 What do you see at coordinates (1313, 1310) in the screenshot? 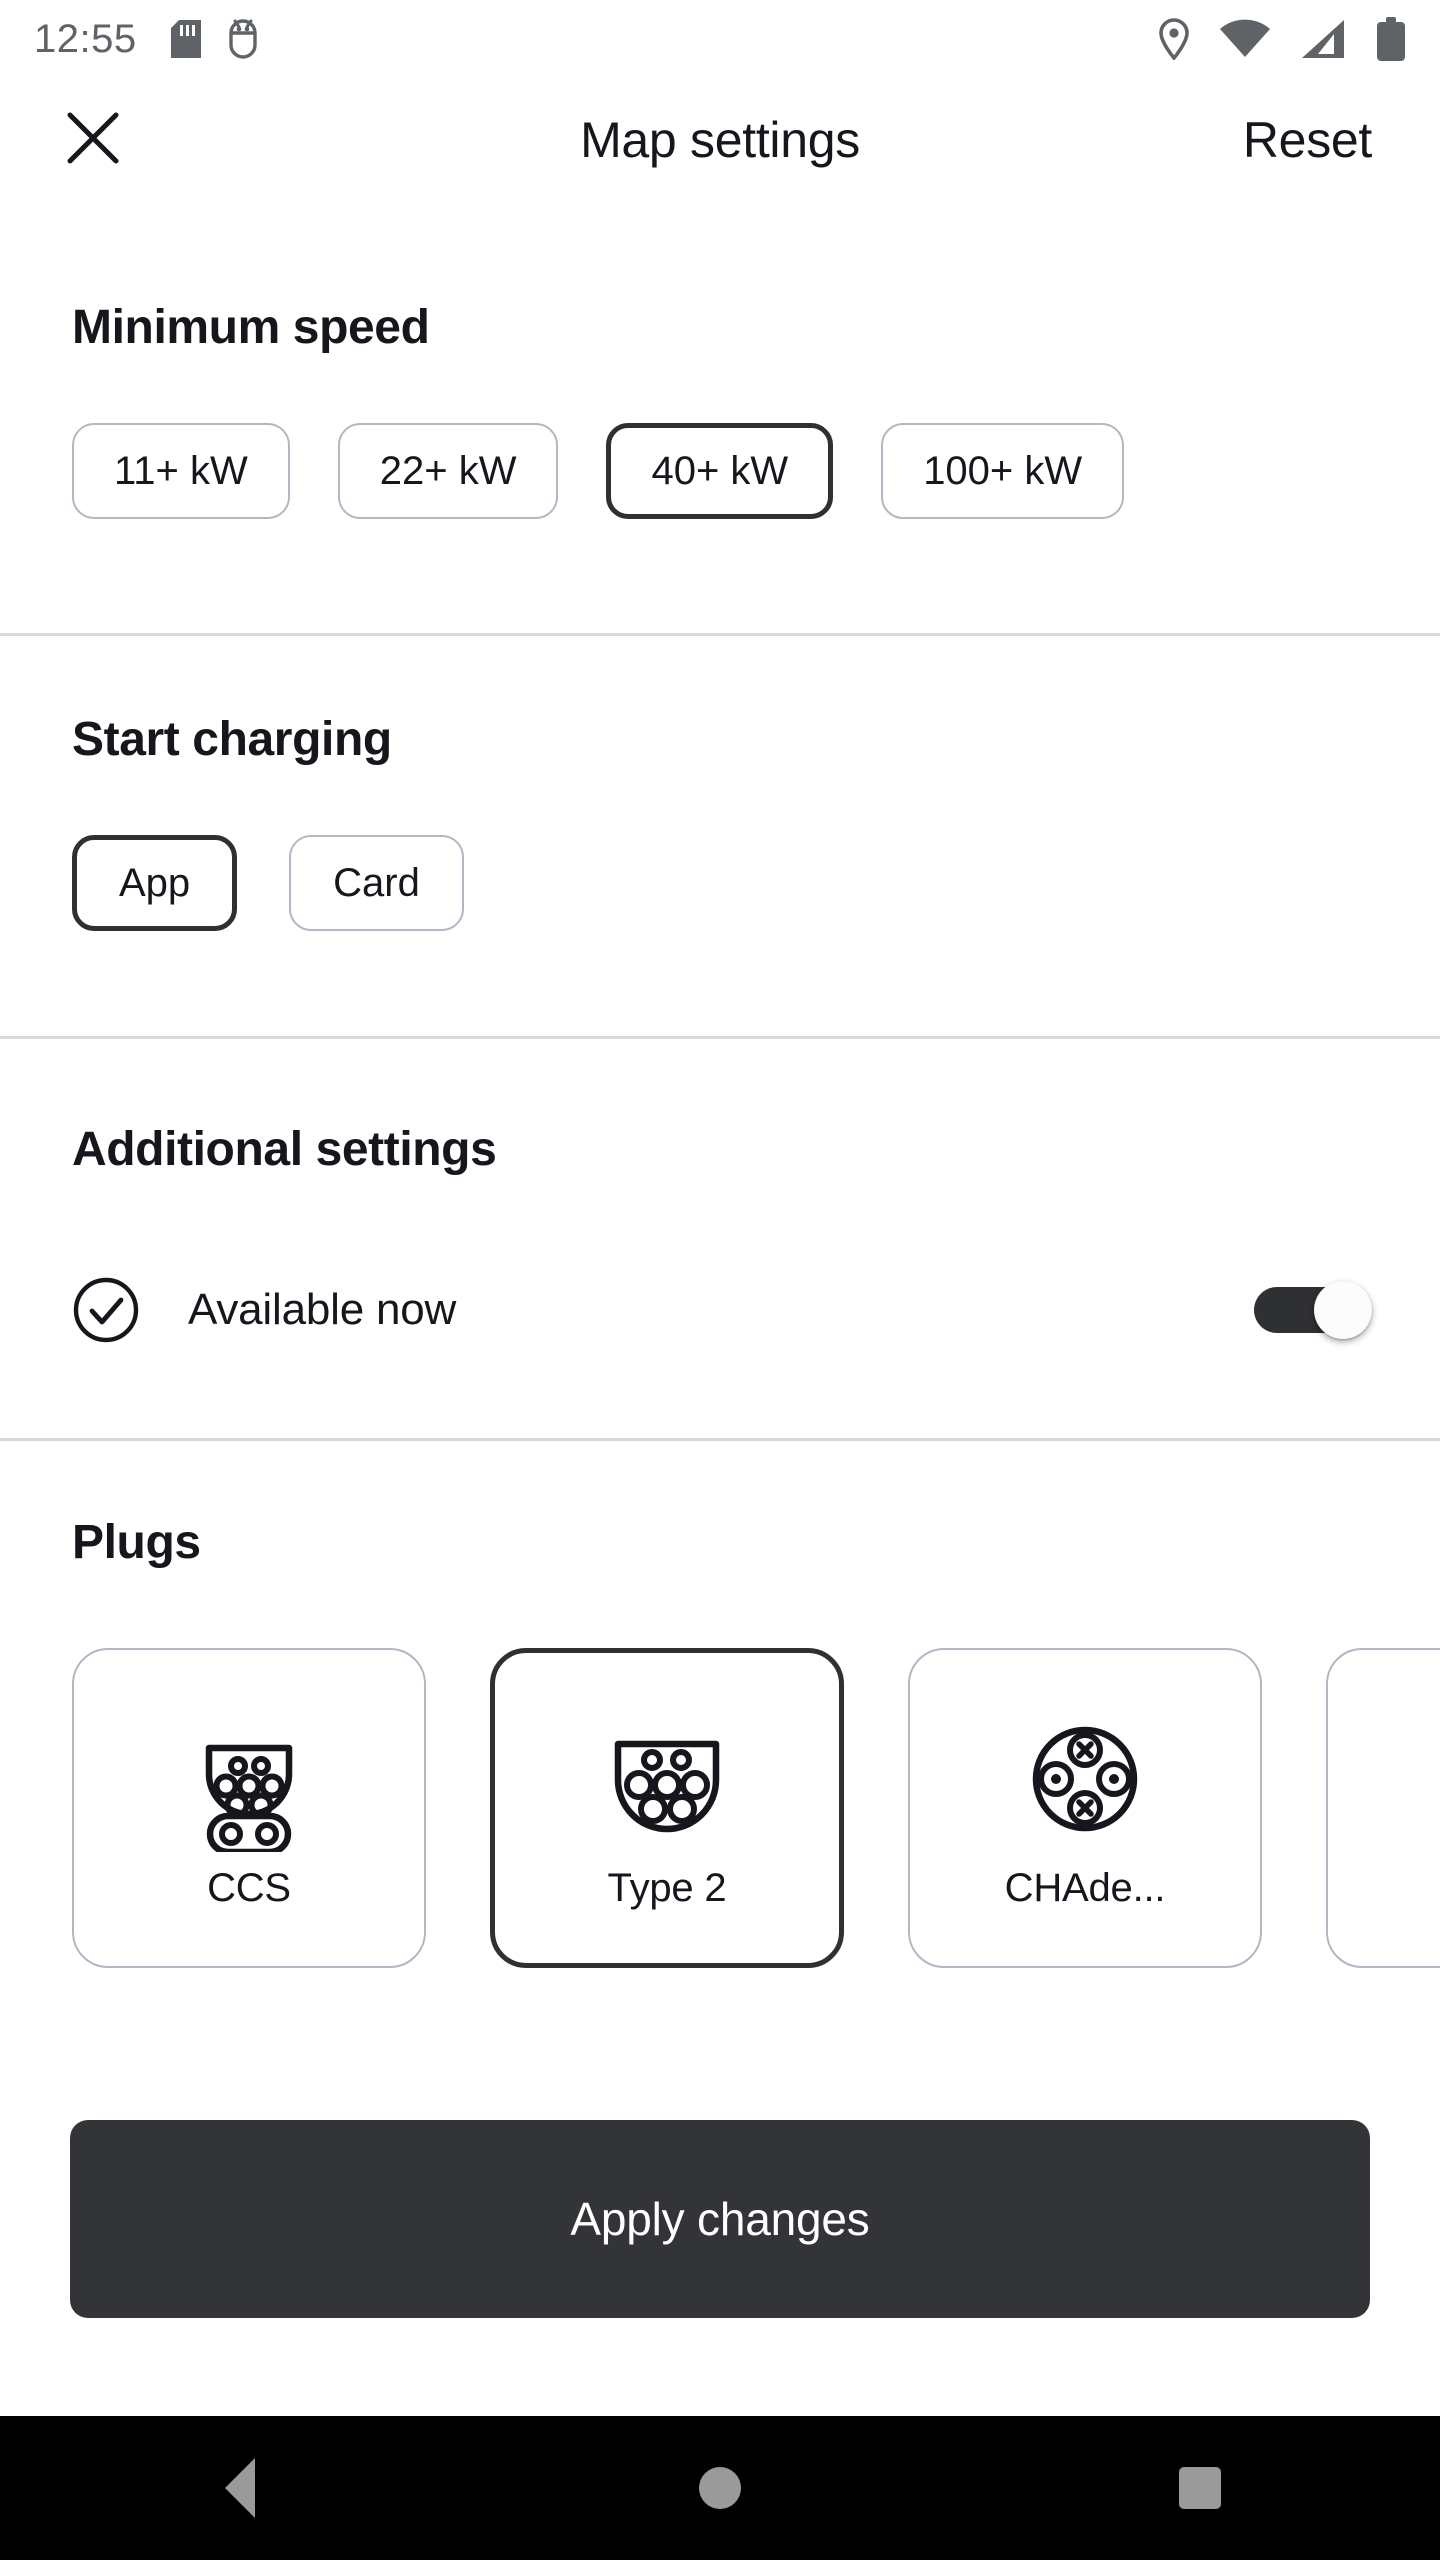
I see `available-now-toggle` at bounding box center [1313, 1310].